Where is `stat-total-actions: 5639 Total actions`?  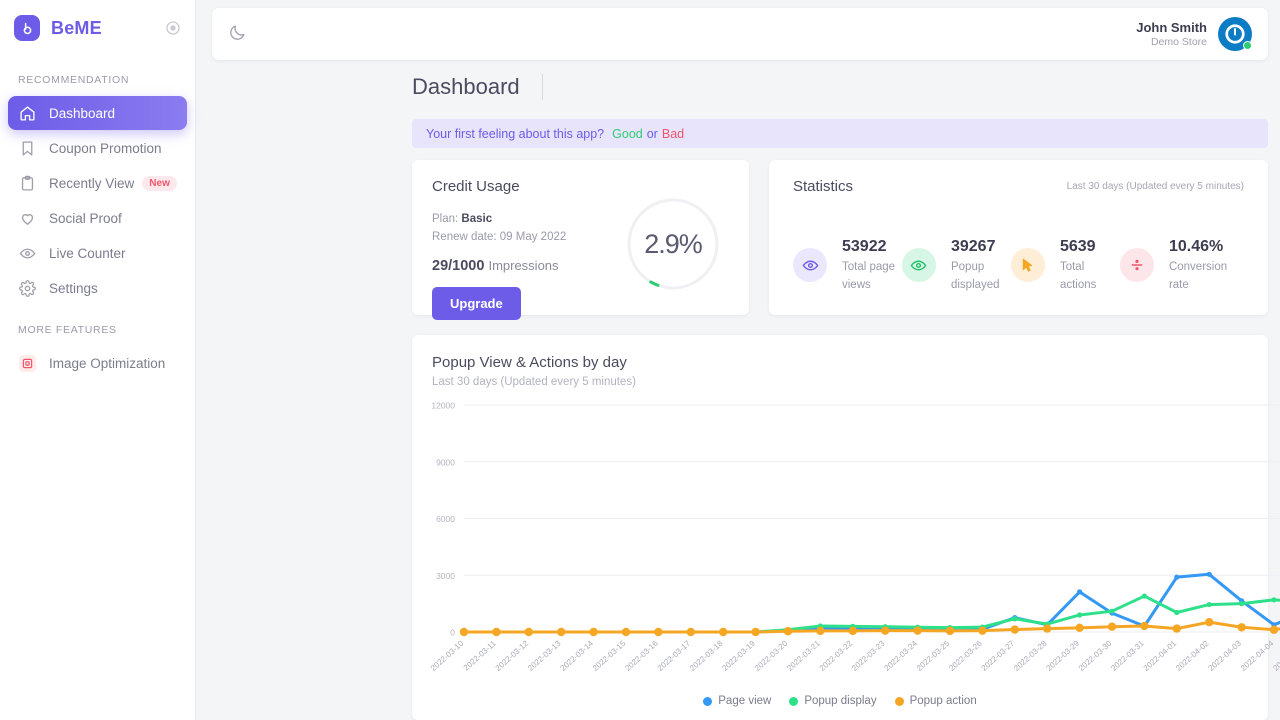
stat-total-actions: 5639 Total actions is located at coordinates (1065, 265).